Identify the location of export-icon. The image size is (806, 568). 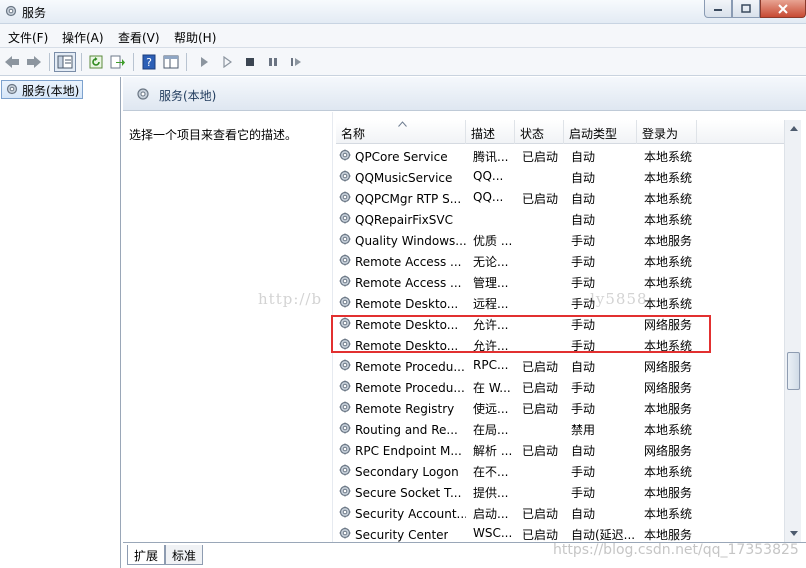
(118, 62).